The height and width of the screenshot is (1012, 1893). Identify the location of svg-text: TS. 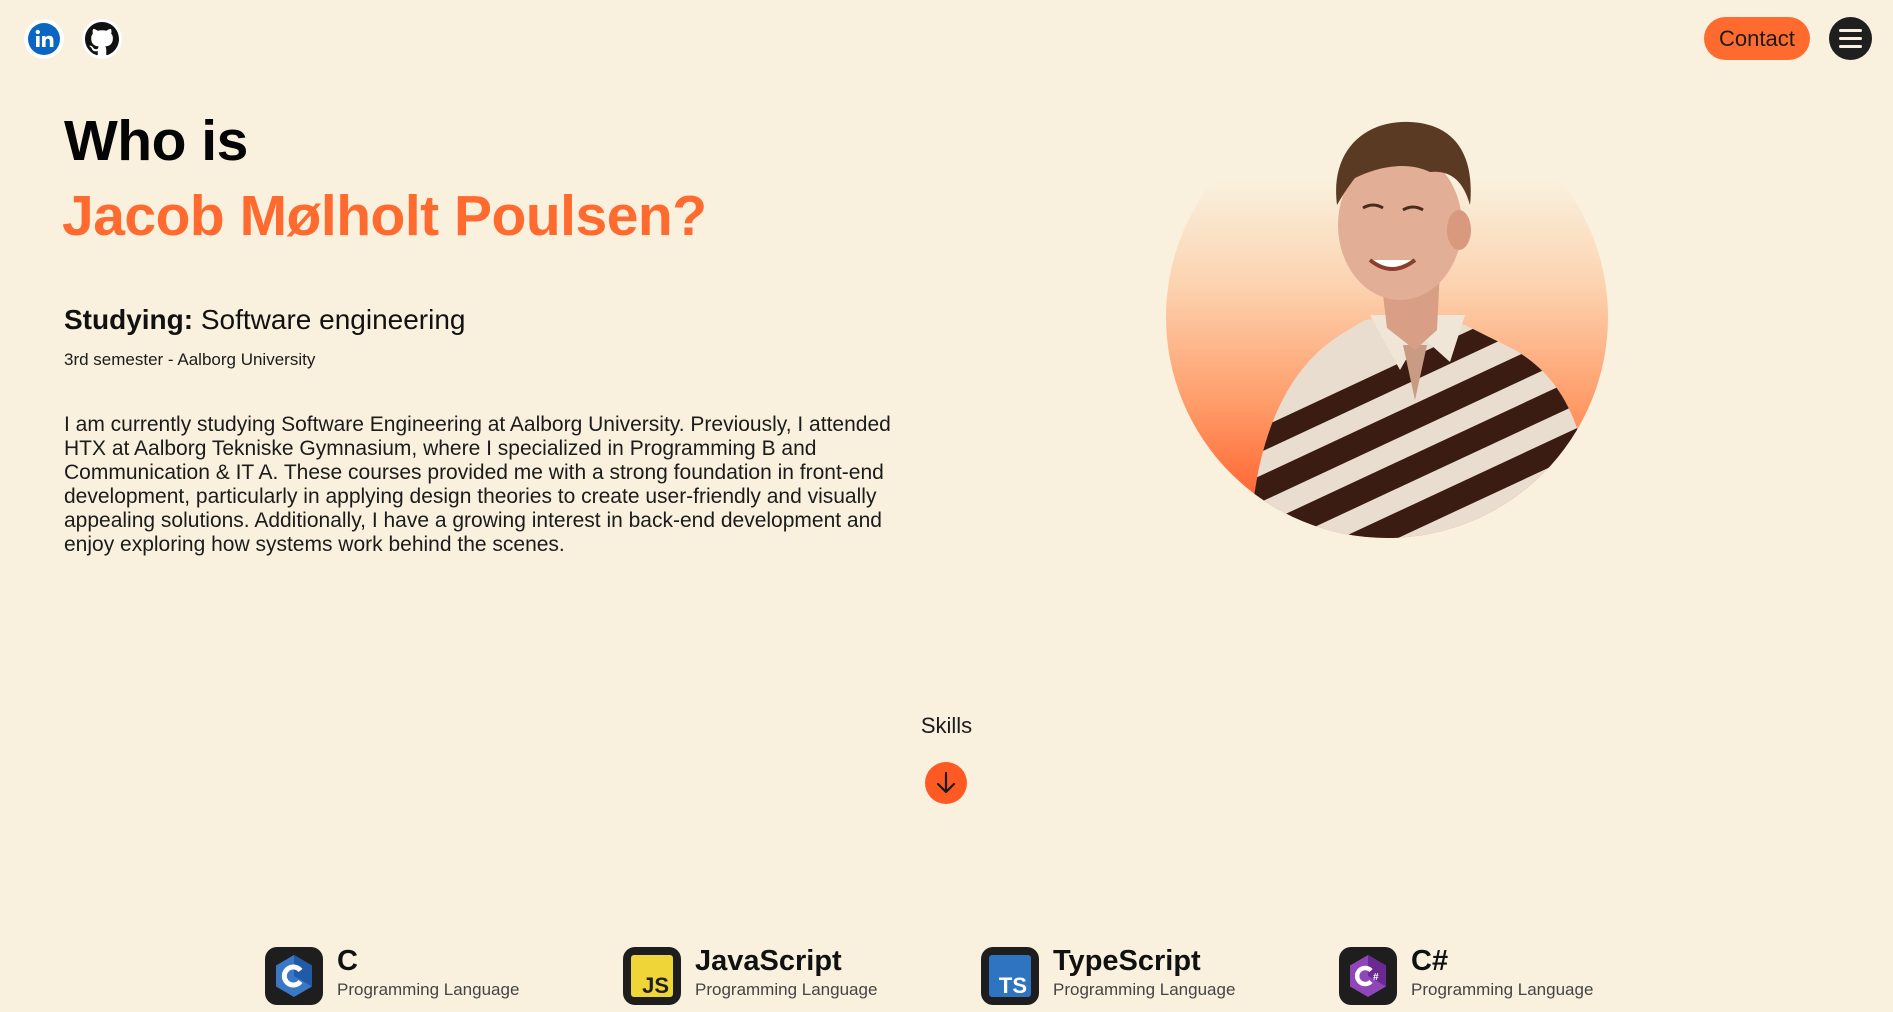
(1013, 985).